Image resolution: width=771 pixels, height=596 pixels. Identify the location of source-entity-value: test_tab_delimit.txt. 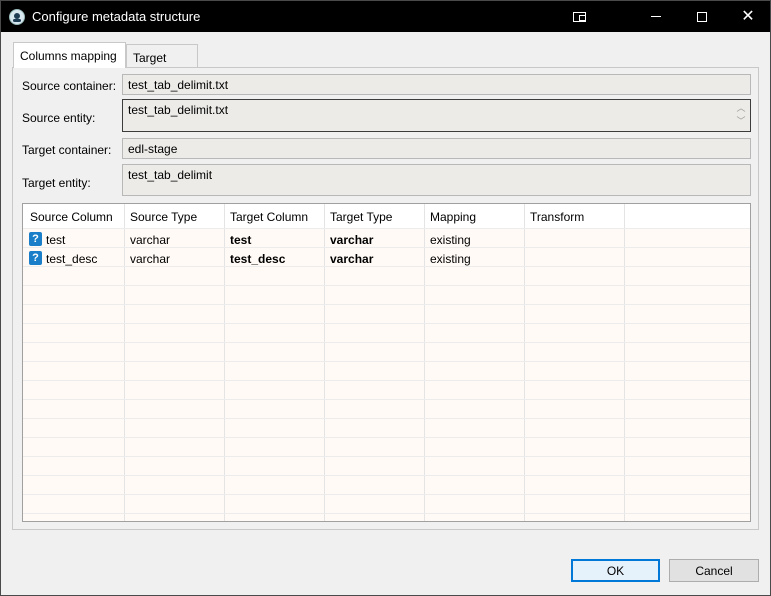
(178, 110).